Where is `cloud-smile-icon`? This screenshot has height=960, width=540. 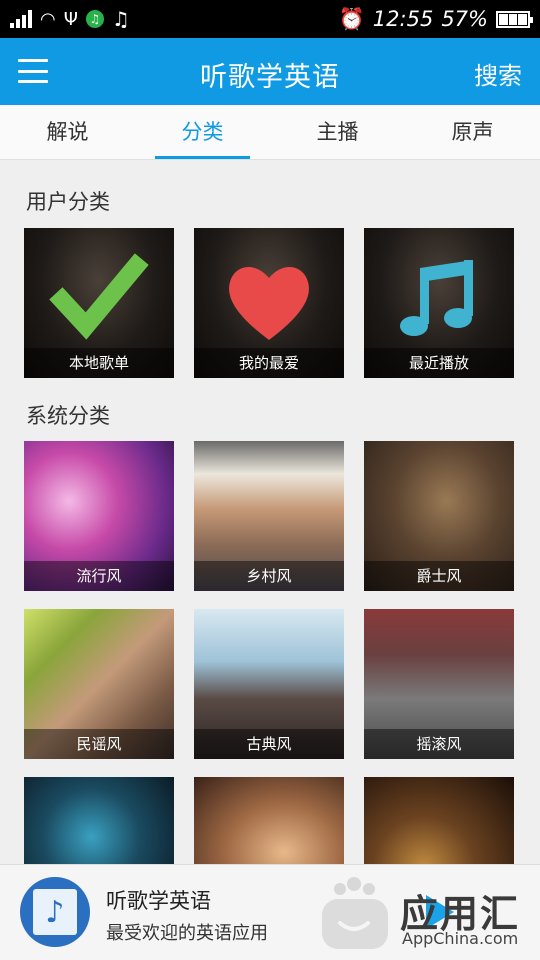 cloud-smile-icon is located at coordinates (355, 913).